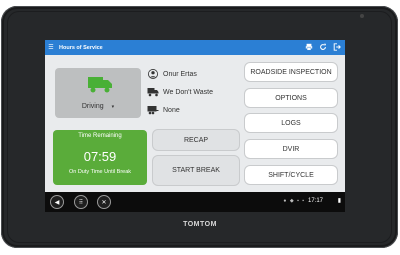 The image size is (400, 255). I want to click on driver-status-card: Driving ▾, so click(98, 93).